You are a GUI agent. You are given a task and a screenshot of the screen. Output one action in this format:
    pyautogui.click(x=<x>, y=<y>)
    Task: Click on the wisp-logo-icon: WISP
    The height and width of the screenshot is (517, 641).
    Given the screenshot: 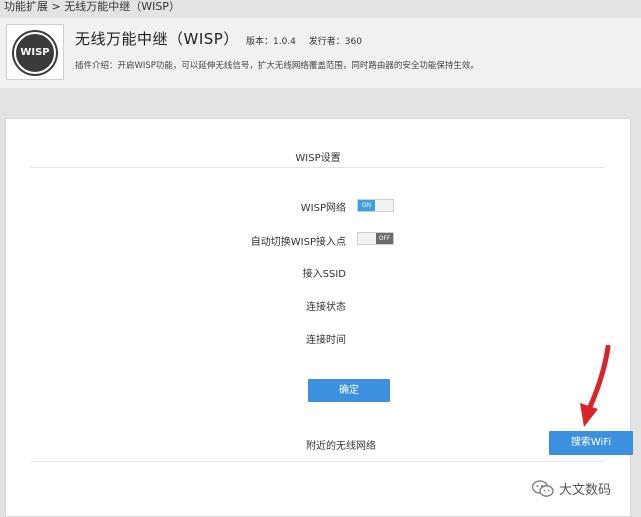 What is the action you would take?
    pyautogui.click(x=35, y=53)
    